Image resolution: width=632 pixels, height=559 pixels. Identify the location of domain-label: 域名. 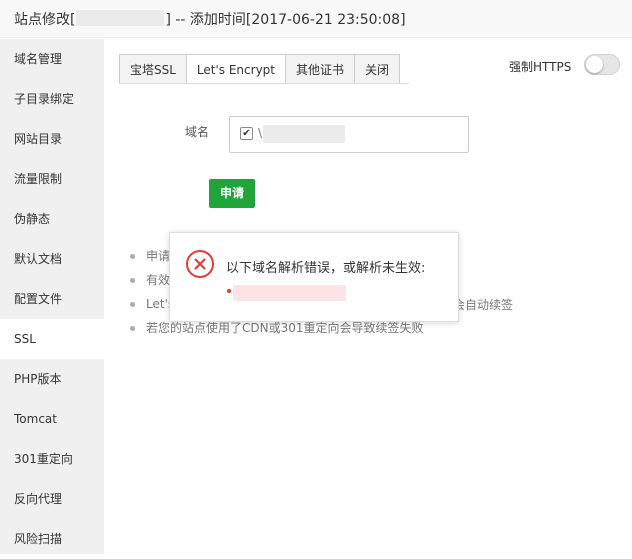
(197, 132).